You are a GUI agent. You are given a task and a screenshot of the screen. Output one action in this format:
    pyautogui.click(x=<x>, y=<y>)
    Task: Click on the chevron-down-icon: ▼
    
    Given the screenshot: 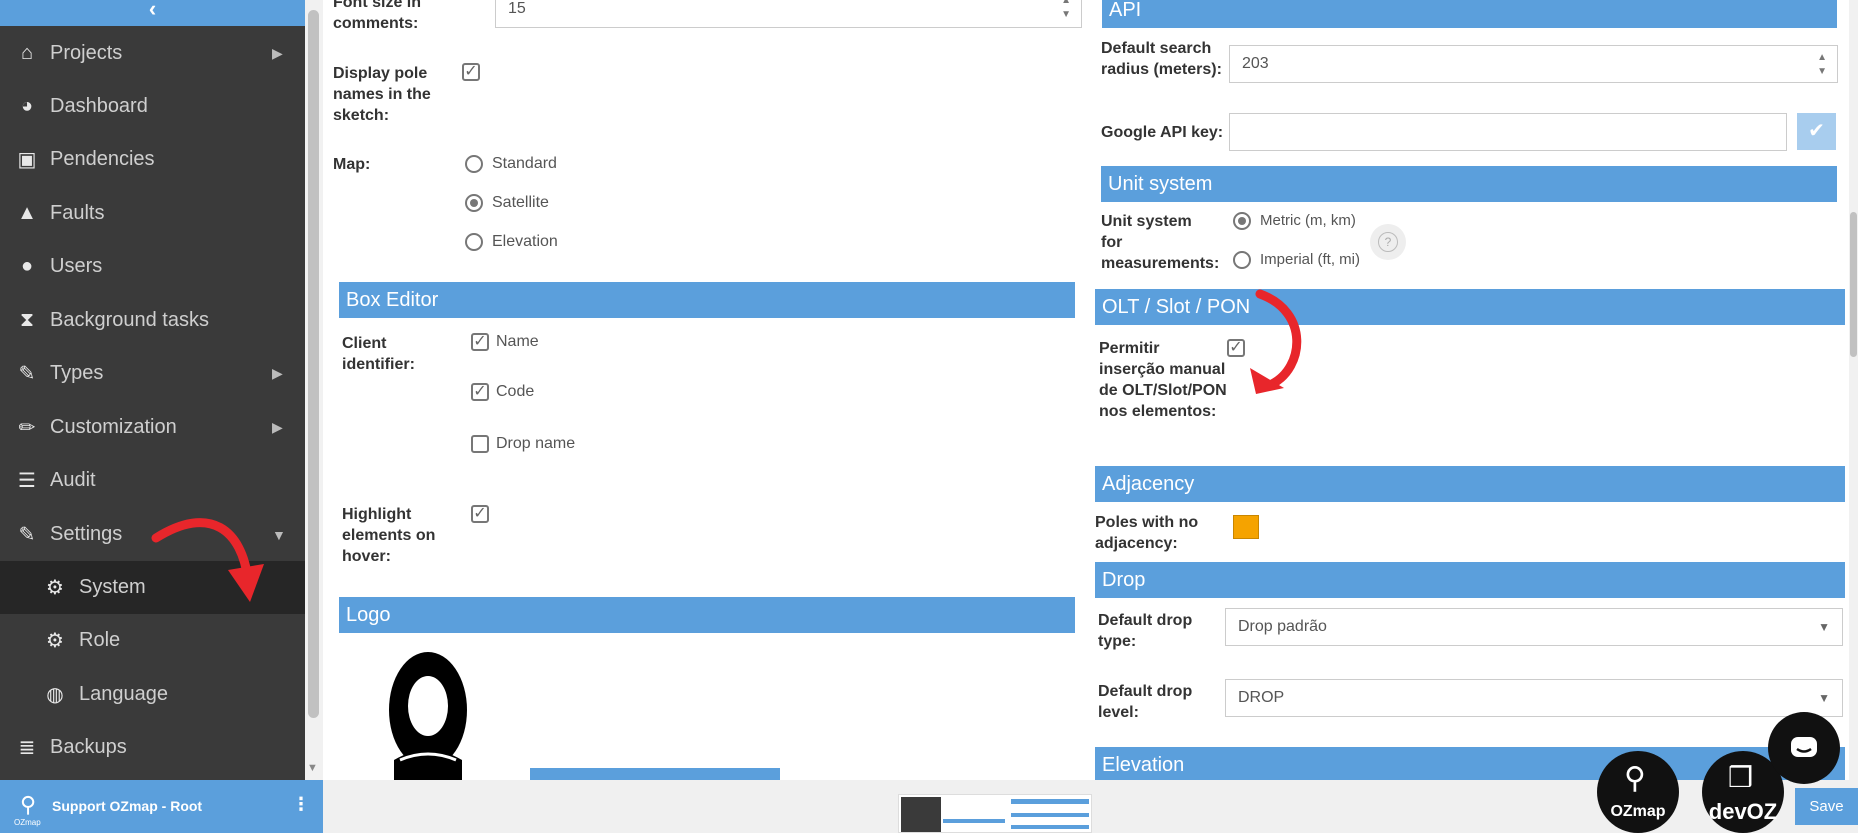 What is the action you would take?
    pyautogui.click(x=1824, y=698)
    